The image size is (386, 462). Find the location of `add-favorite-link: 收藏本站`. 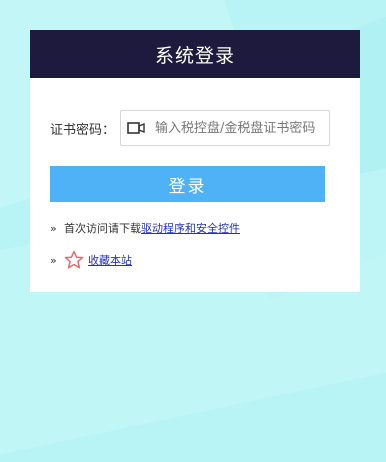

add-favorite-link: 收藏本站 is located at coordinates (110, 260).